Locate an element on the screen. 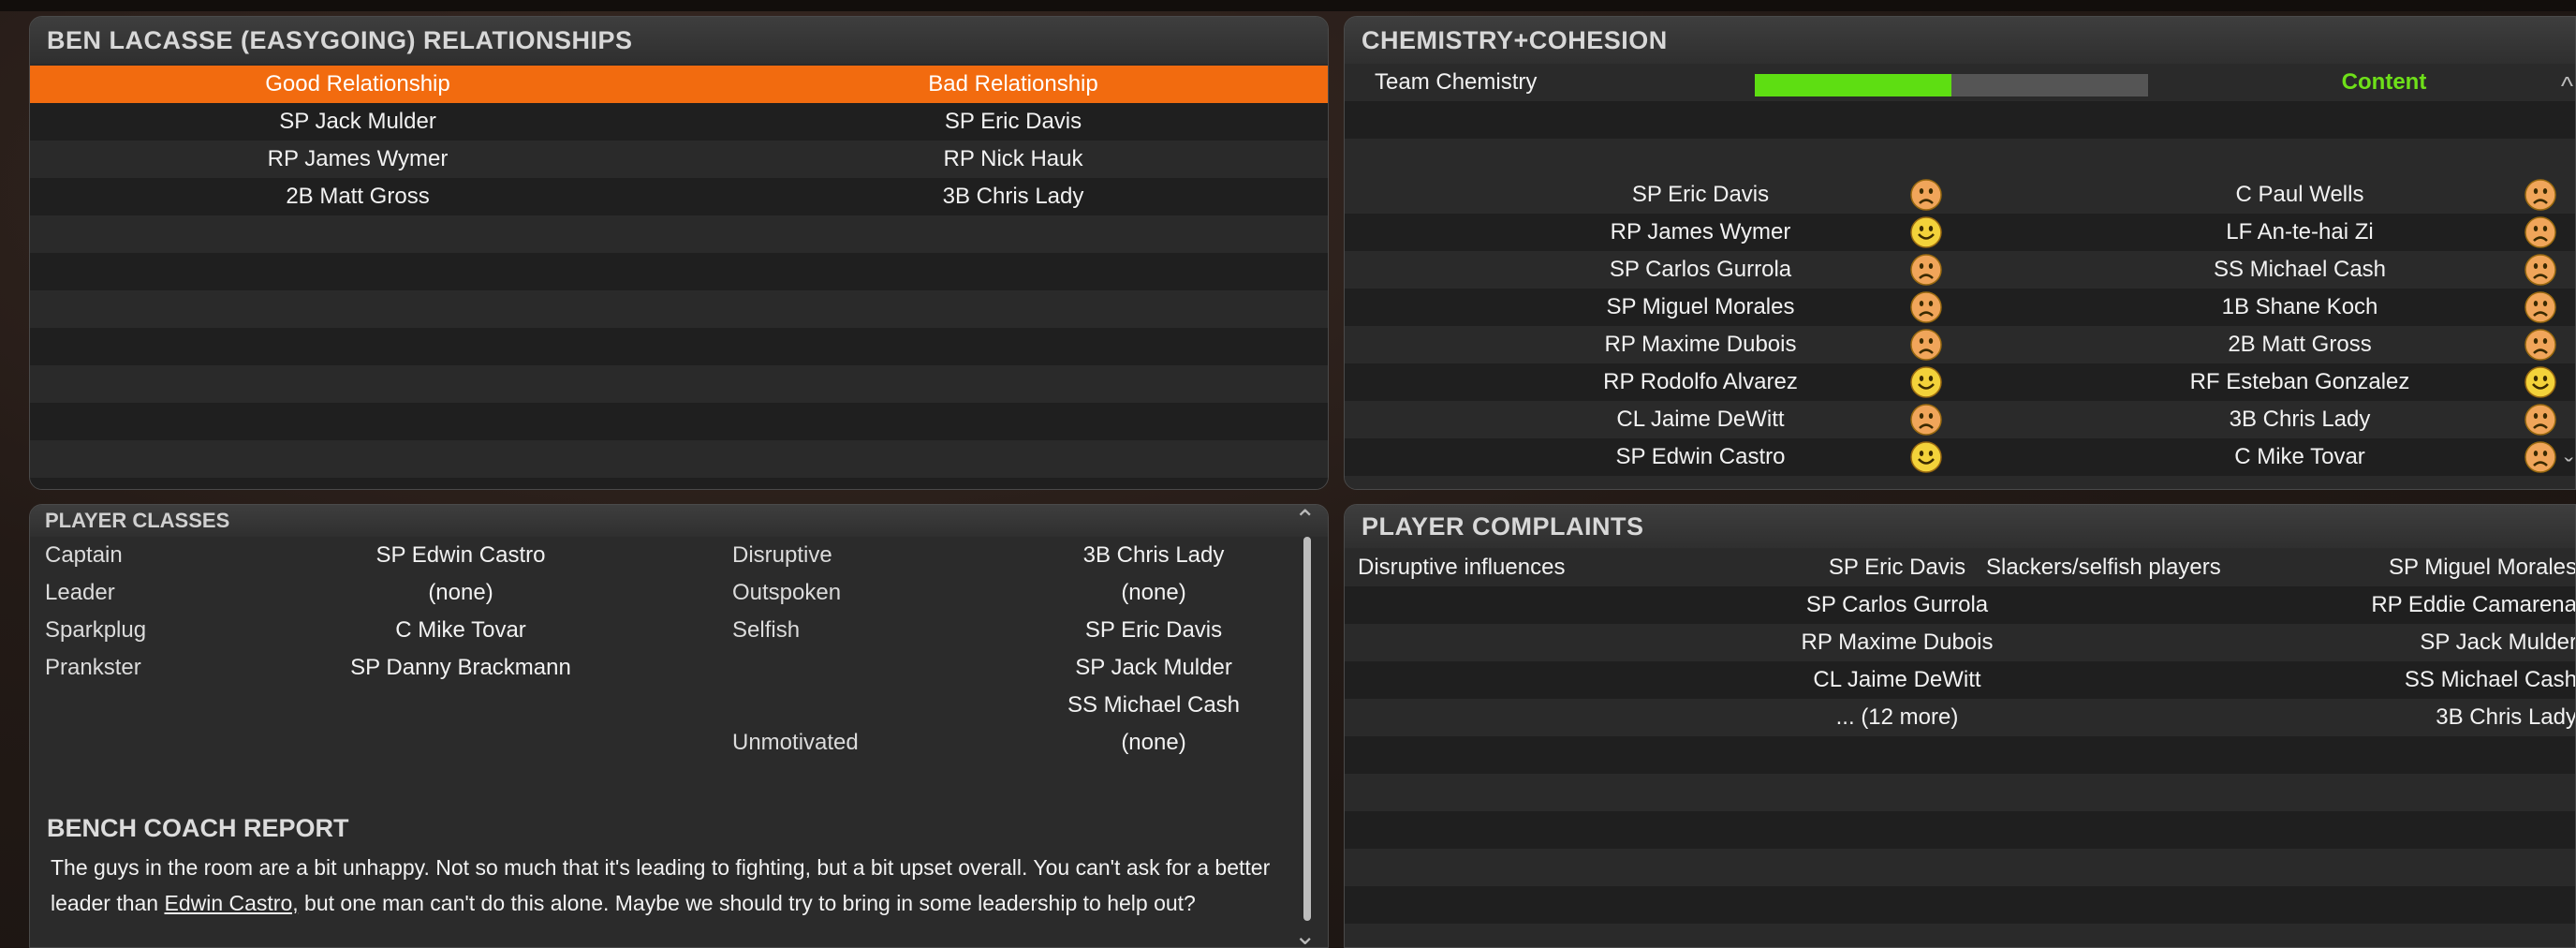  team-chemistry-bar is located at coordinates (1951, 85).